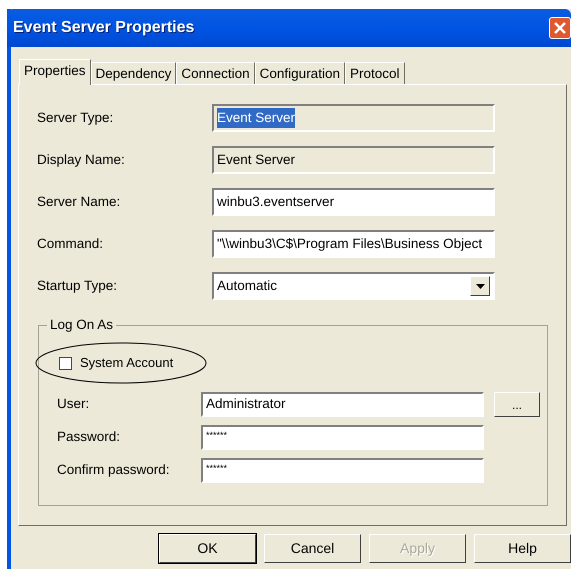 This screenshot has width=571, height=569. I want to click on group-title: Log On As, so click(81, 325).